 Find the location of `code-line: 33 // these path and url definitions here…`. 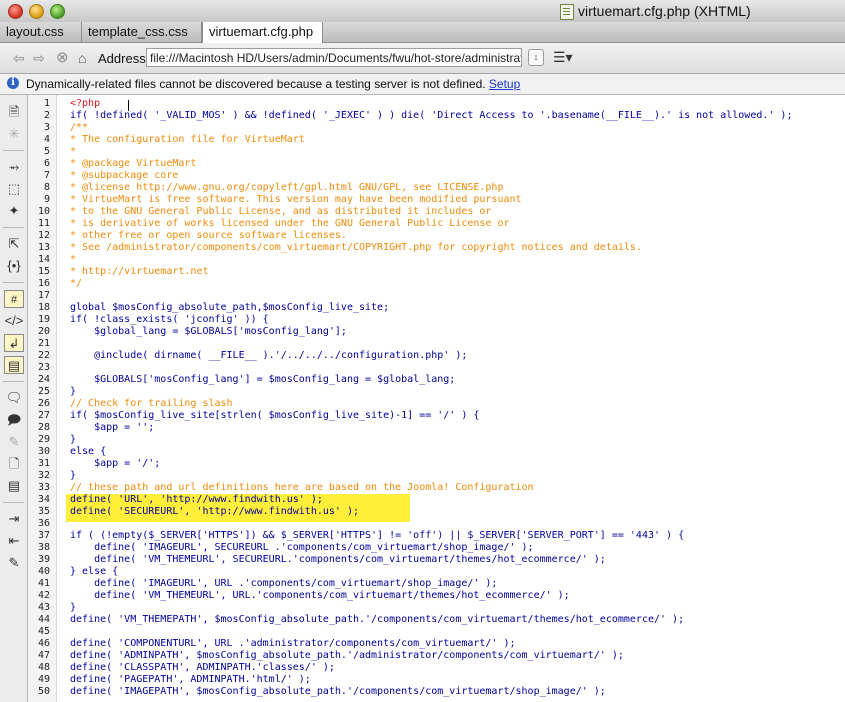

code-line: 33 // these path and url definitions here… is located at coordinates (436, 488).